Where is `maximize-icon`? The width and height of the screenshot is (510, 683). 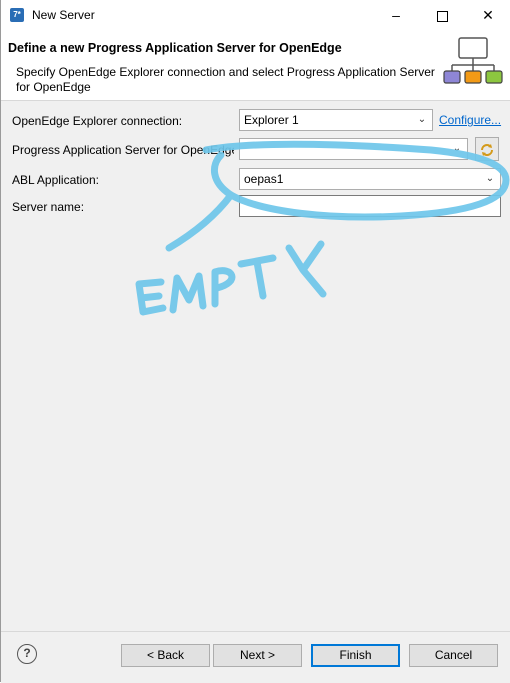
maximize-icon is located at coordinates (442, 16).